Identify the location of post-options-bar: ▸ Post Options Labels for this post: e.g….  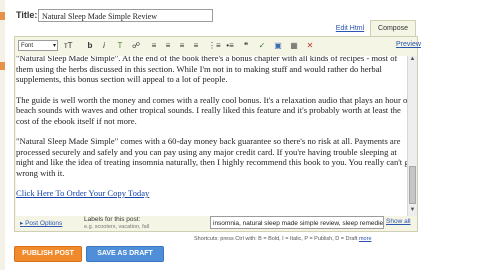
(216, 223).